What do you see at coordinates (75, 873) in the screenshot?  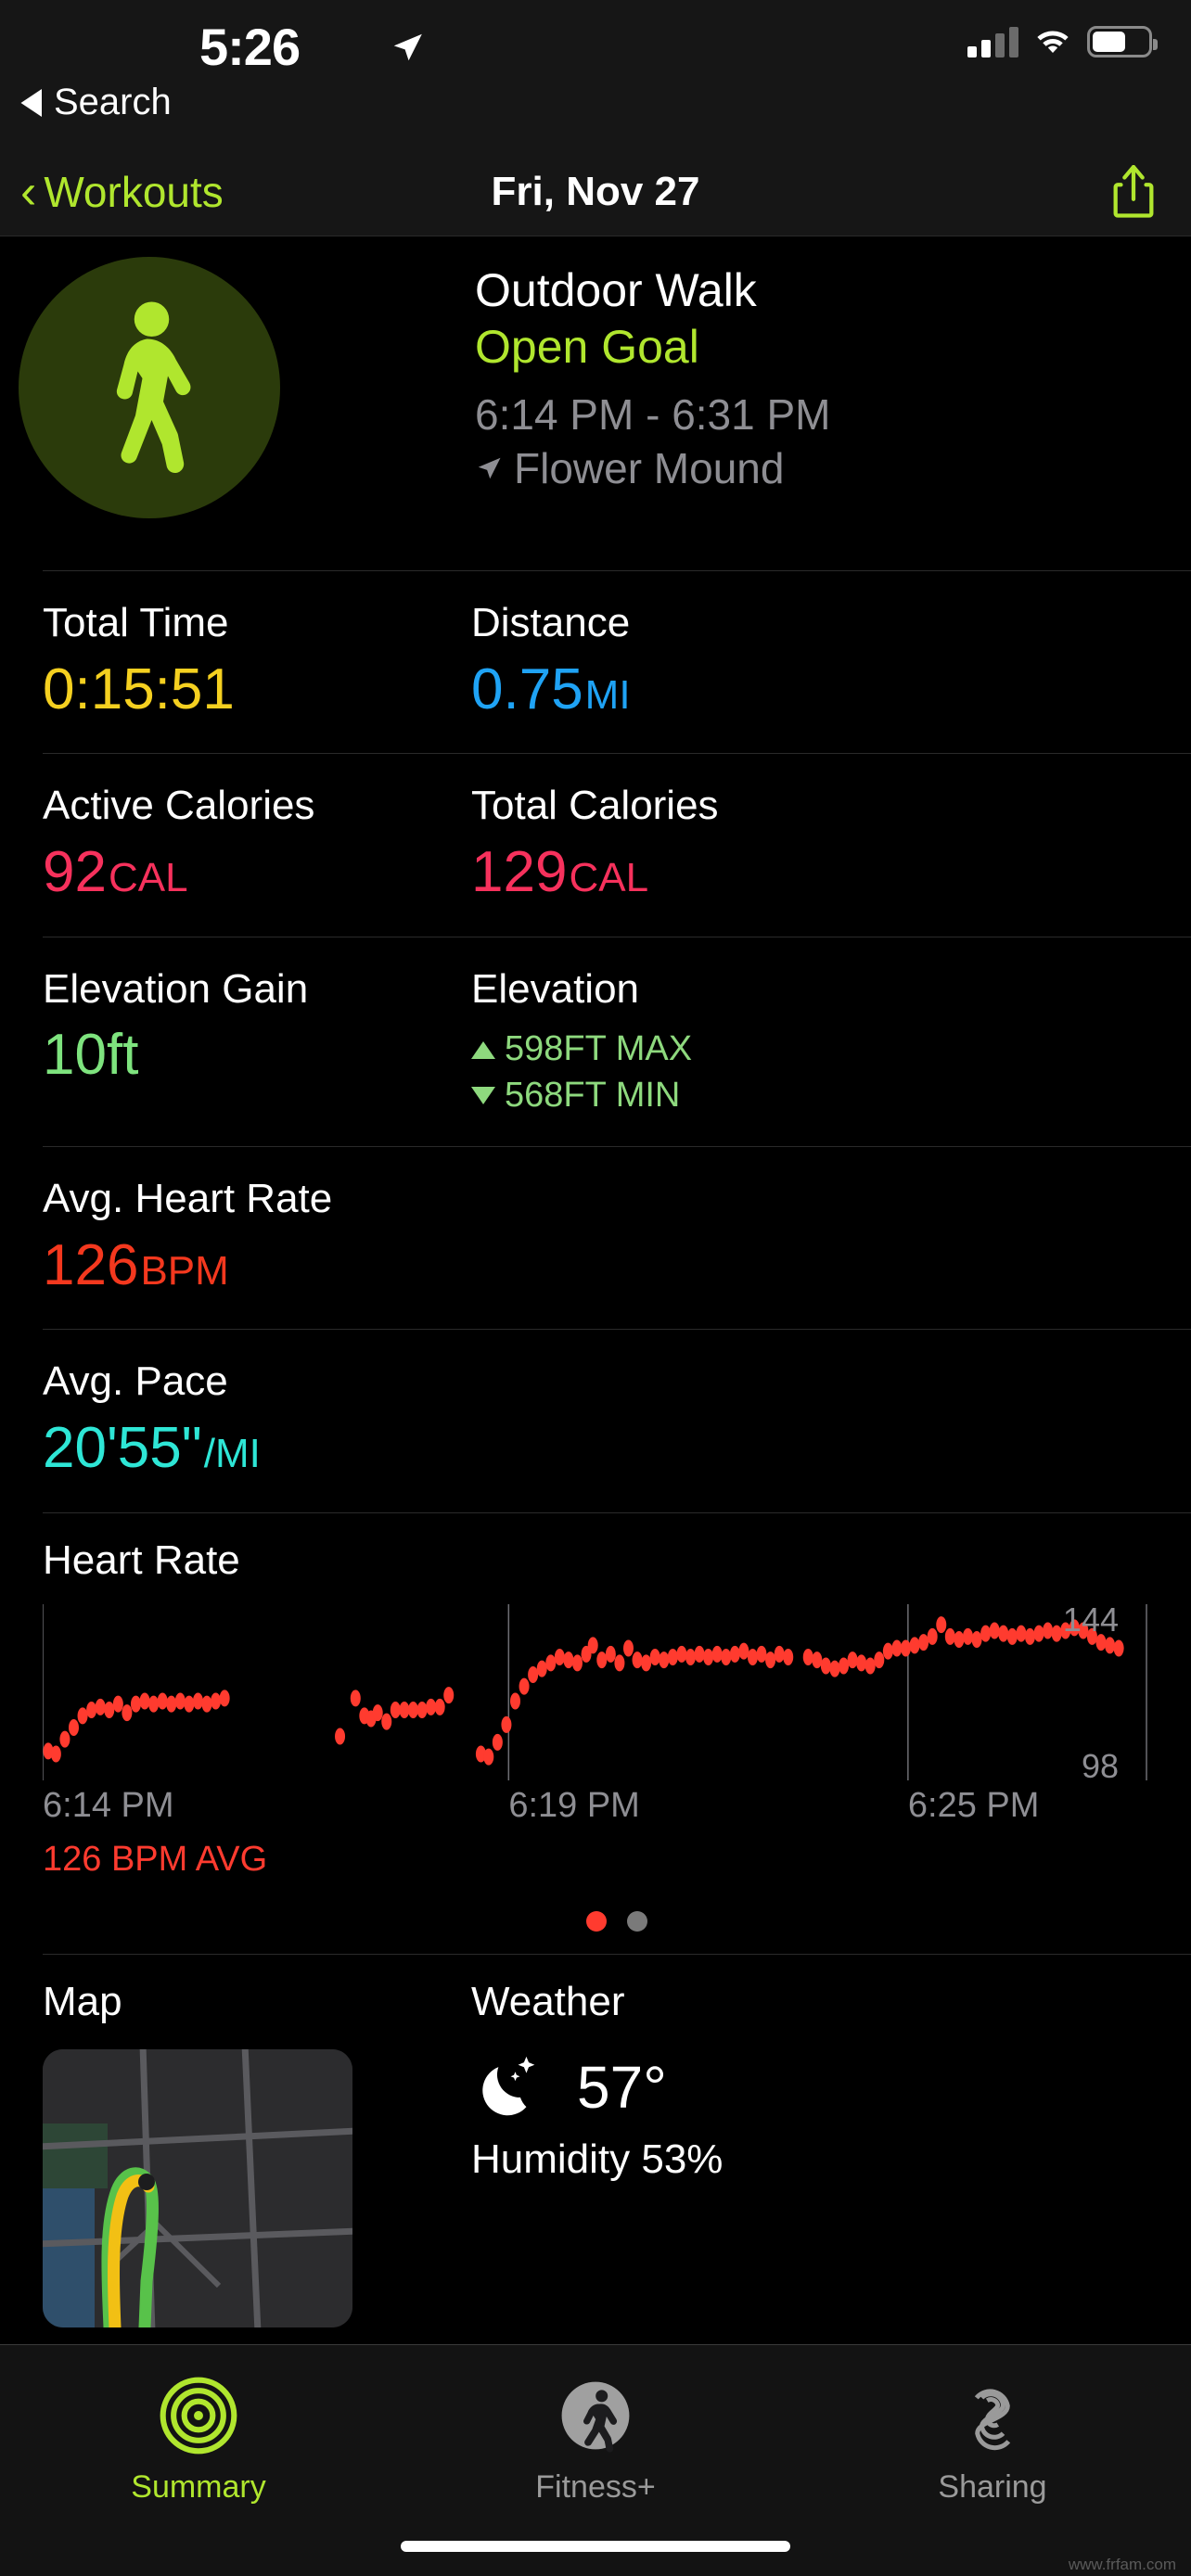 I see `metric-value: 92` at bounding box center [75, 873].